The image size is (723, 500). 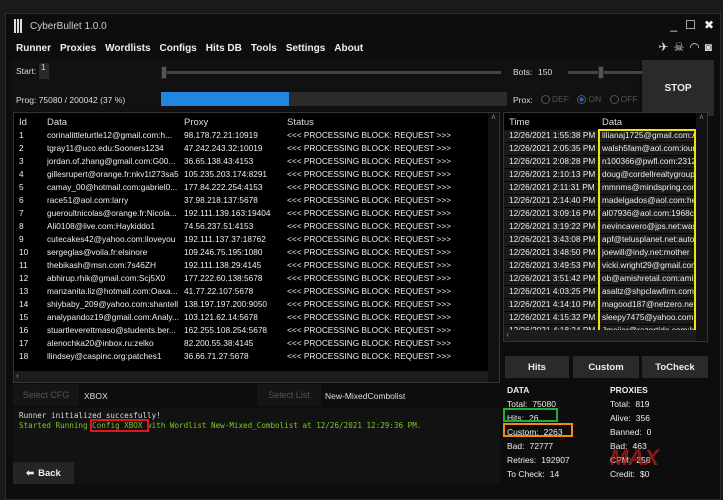 I want to click on row-data: cutecakes42@yahoo.com:iloveyou, so click(x=111, y=239).